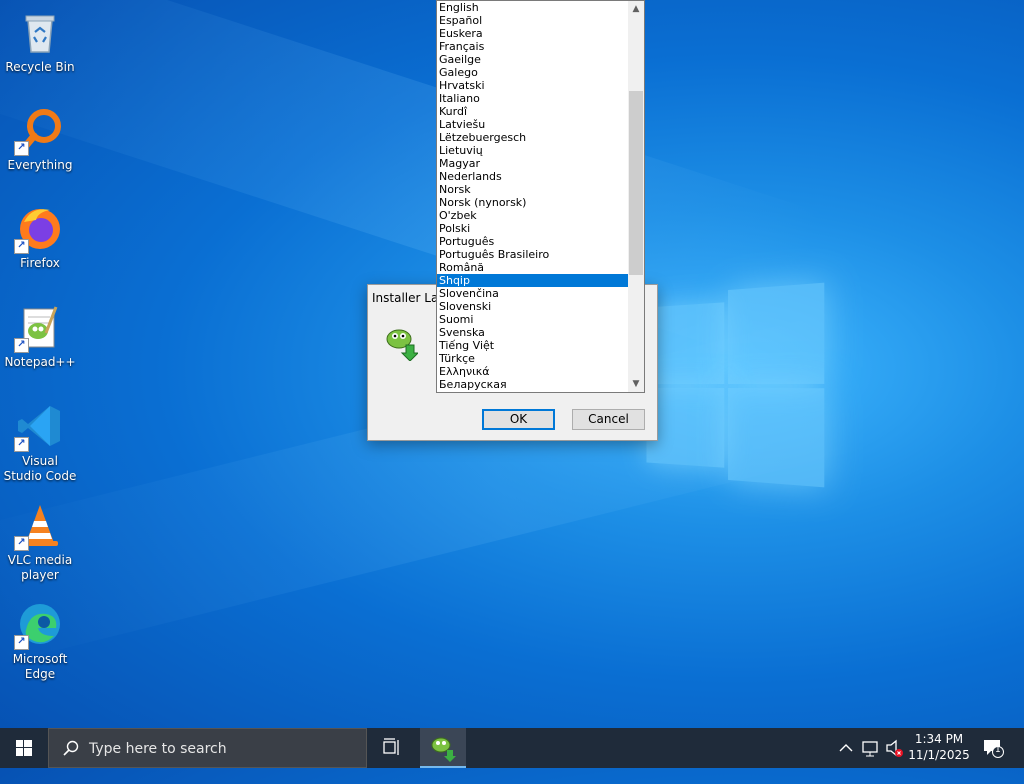 This screenshot has width=1024, height=784. What do you see at coordinates (533, 124) in the screenshot?
I see `language-option: Latviešu` at bounding box center [533, 124].